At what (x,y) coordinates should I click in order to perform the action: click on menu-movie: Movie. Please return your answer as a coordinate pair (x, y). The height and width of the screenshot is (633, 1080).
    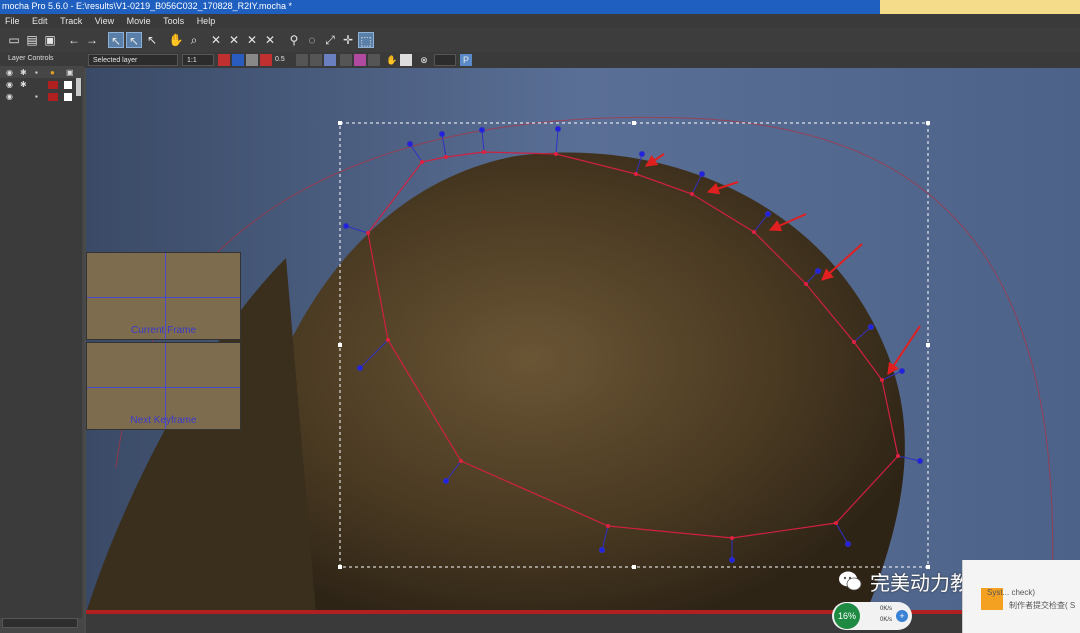
    Looking at the image, I should click on (139, 20).